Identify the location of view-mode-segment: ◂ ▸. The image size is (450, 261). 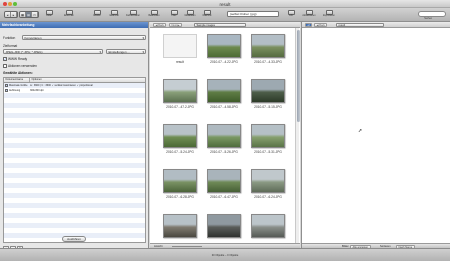
(11, 14).